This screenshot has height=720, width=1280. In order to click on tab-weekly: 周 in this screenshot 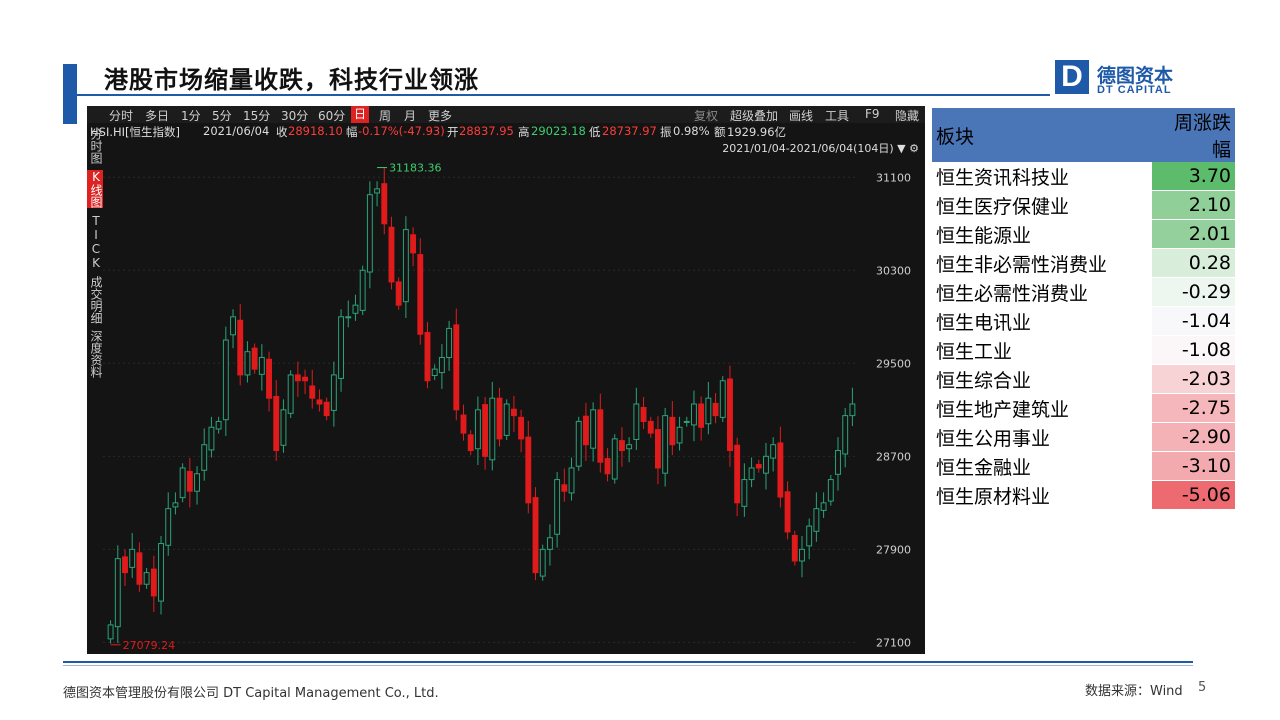, I will do `click(385, 115)`.